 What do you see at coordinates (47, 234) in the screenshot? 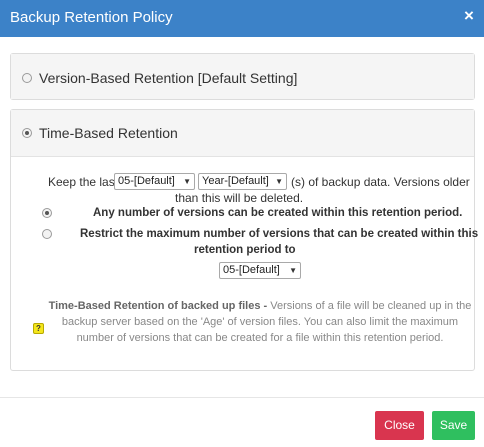
I see `restrict-versions-radio` at bounding box center [47, 234].